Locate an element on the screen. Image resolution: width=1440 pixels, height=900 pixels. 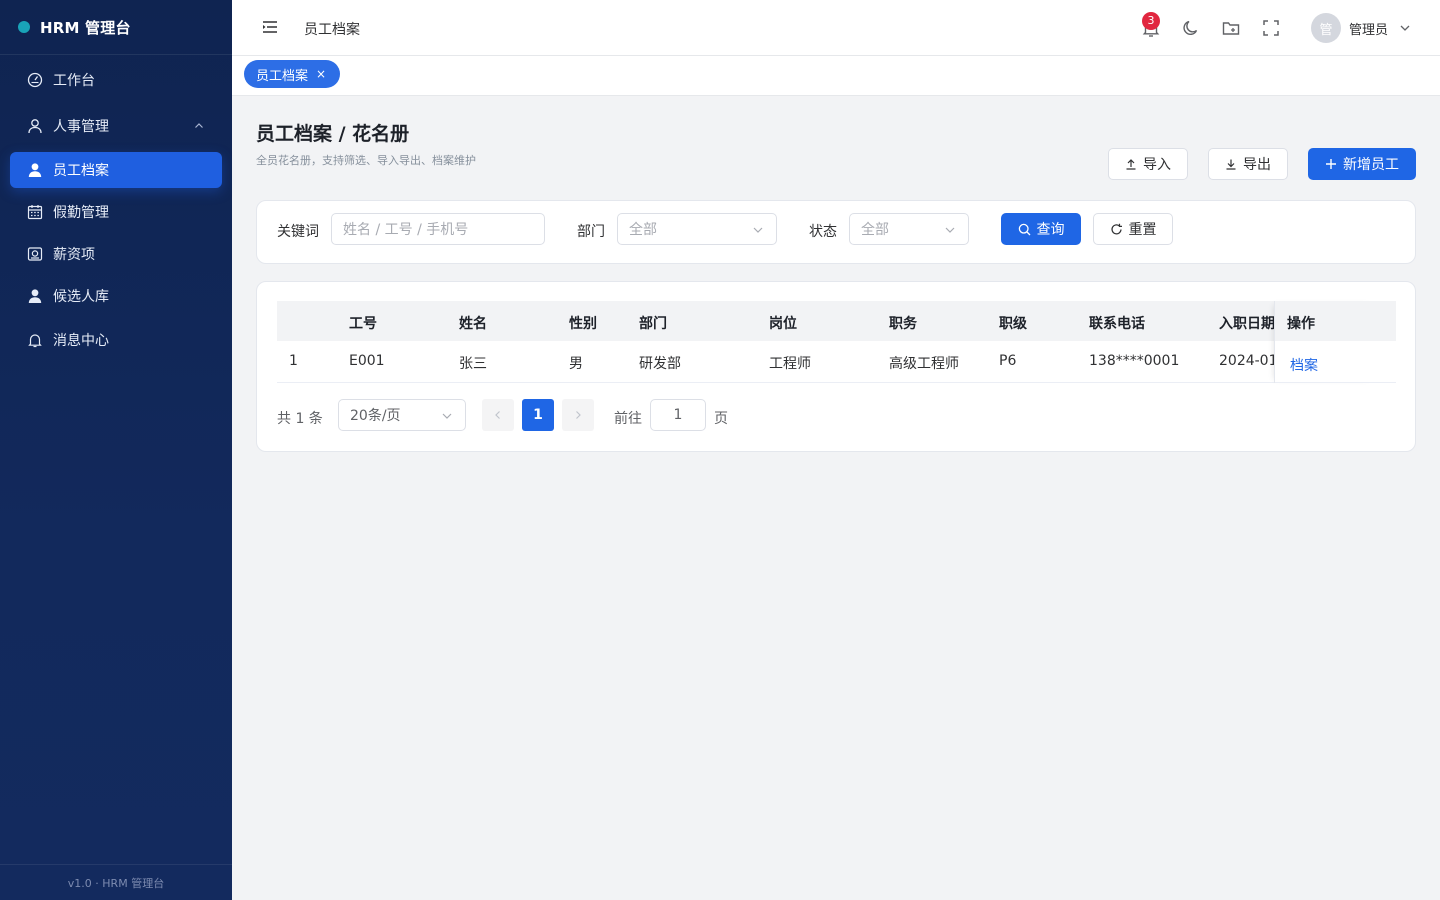
refresh-icon is located at coordinates (1116, 229).